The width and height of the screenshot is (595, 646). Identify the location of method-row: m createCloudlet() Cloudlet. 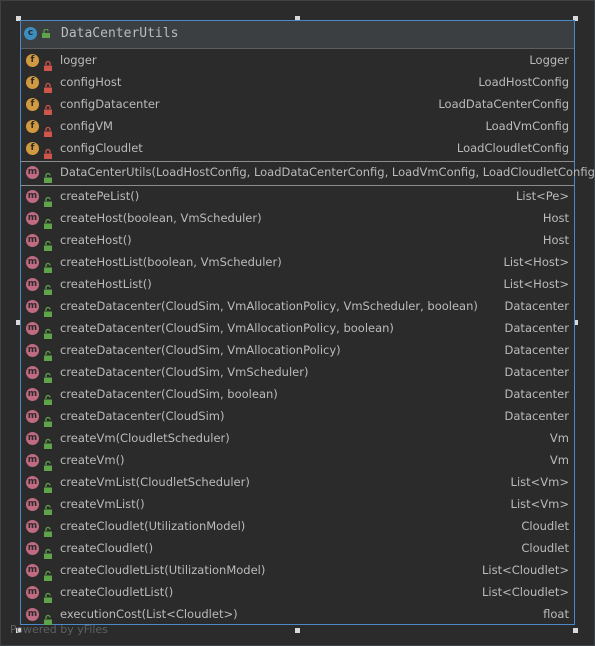
(297, 549).